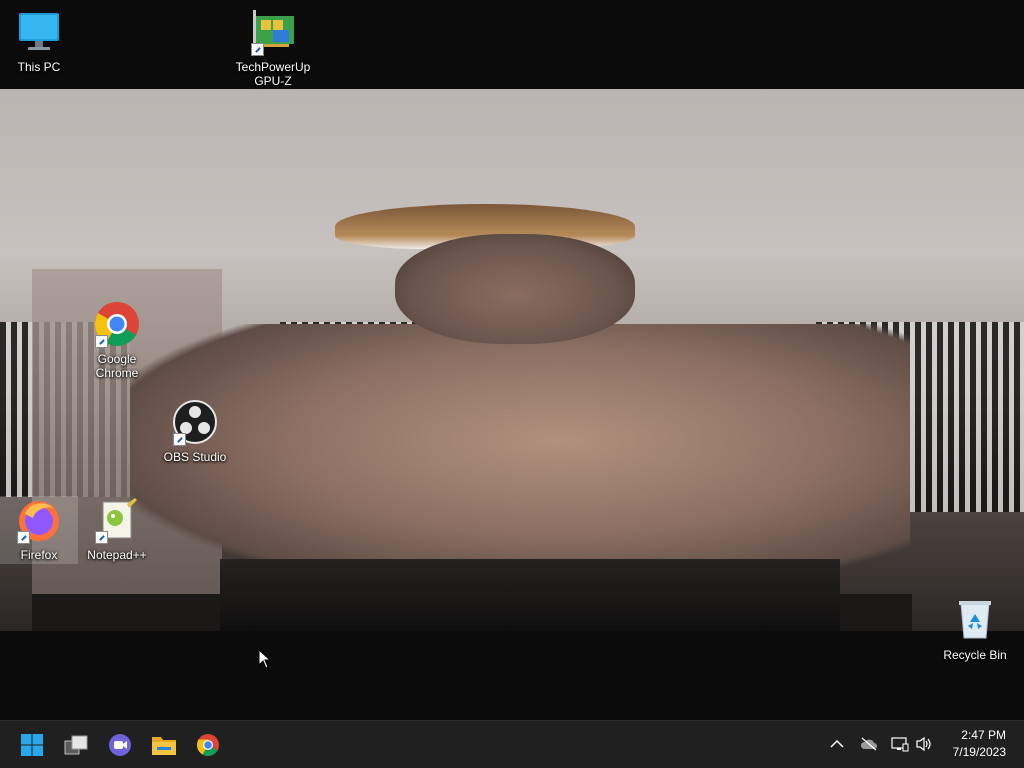 This screenshot has height=768, width=1024. I want to click on taskbar: 2:47 PM 7/19/2023, so click(512, 744).